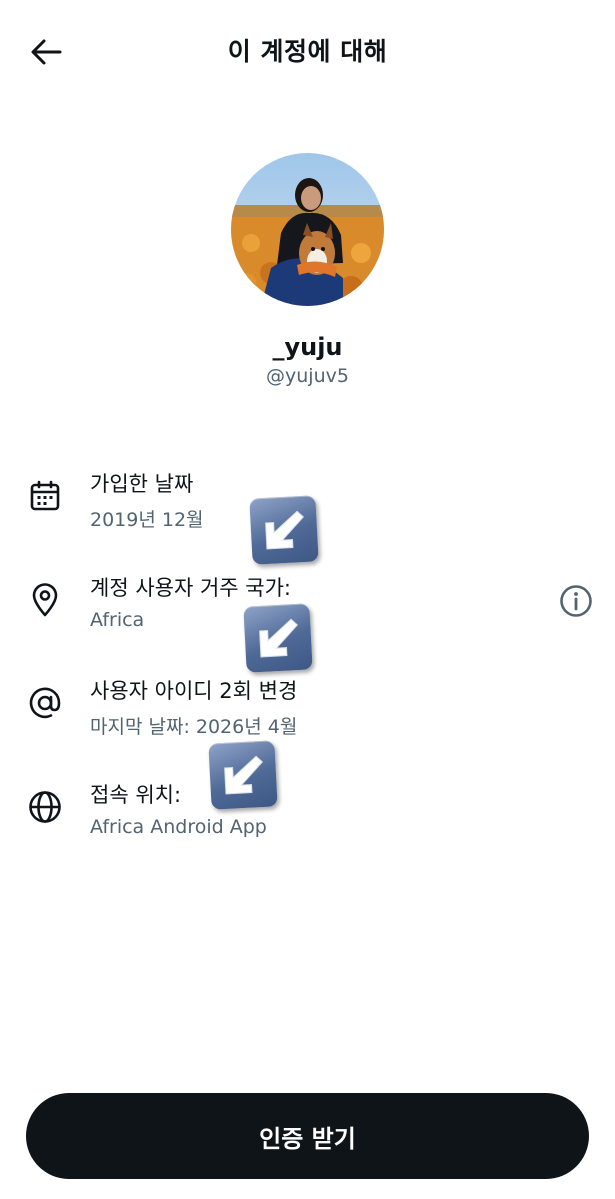 Image resolution: width=615 pixels, height=1199 pixels. I want to click on row-label: 가입한 날짜, so click(142, 484).